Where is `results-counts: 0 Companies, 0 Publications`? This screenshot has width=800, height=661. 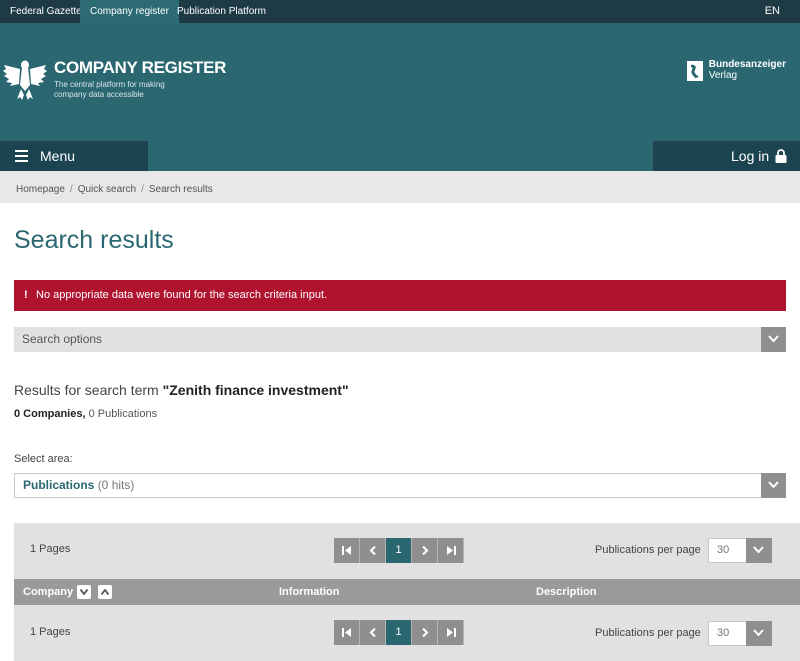 results-counts: 0 Companies, 0 Publications is located at coordinates (85, 414).